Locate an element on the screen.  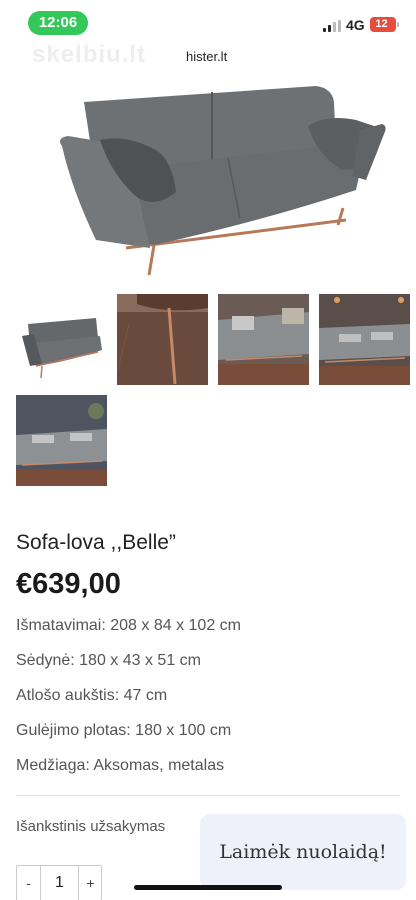
spec-material: Medžiaga: Aksomas, metalas is located at coordinates (120, 765).